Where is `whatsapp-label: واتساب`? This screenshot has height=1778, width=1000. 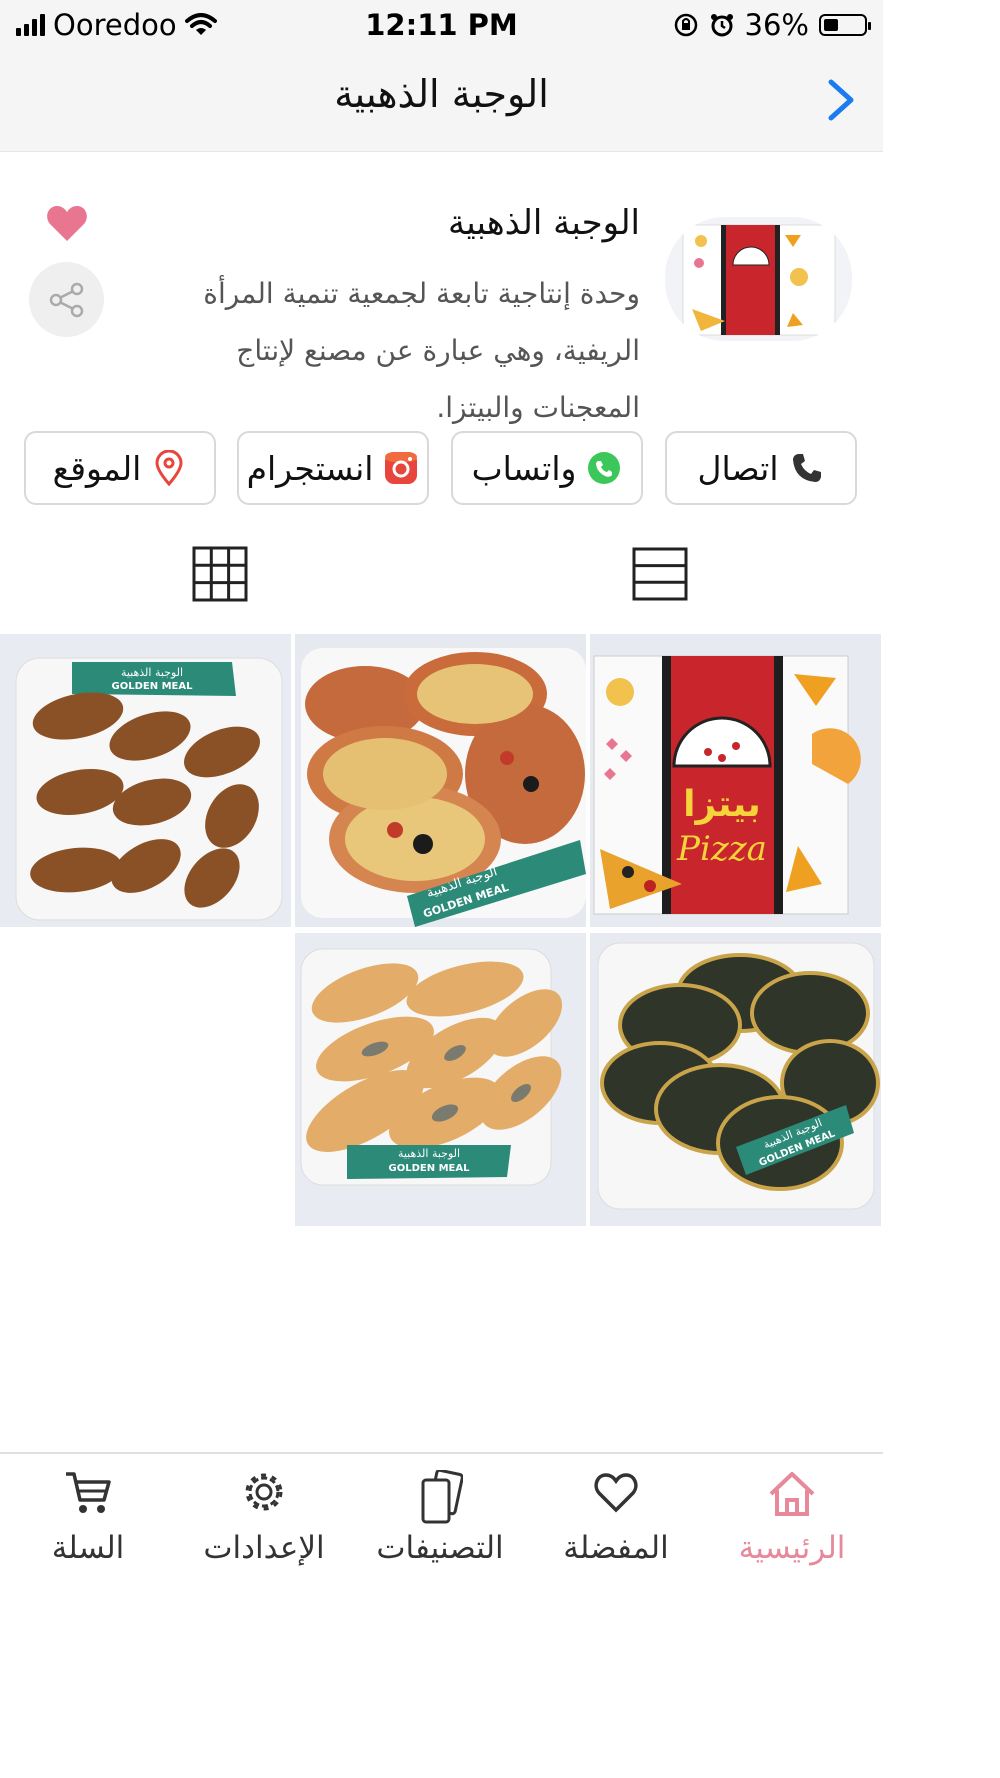
whatsapp-label: واتساب is located at coordinates (524, 468).